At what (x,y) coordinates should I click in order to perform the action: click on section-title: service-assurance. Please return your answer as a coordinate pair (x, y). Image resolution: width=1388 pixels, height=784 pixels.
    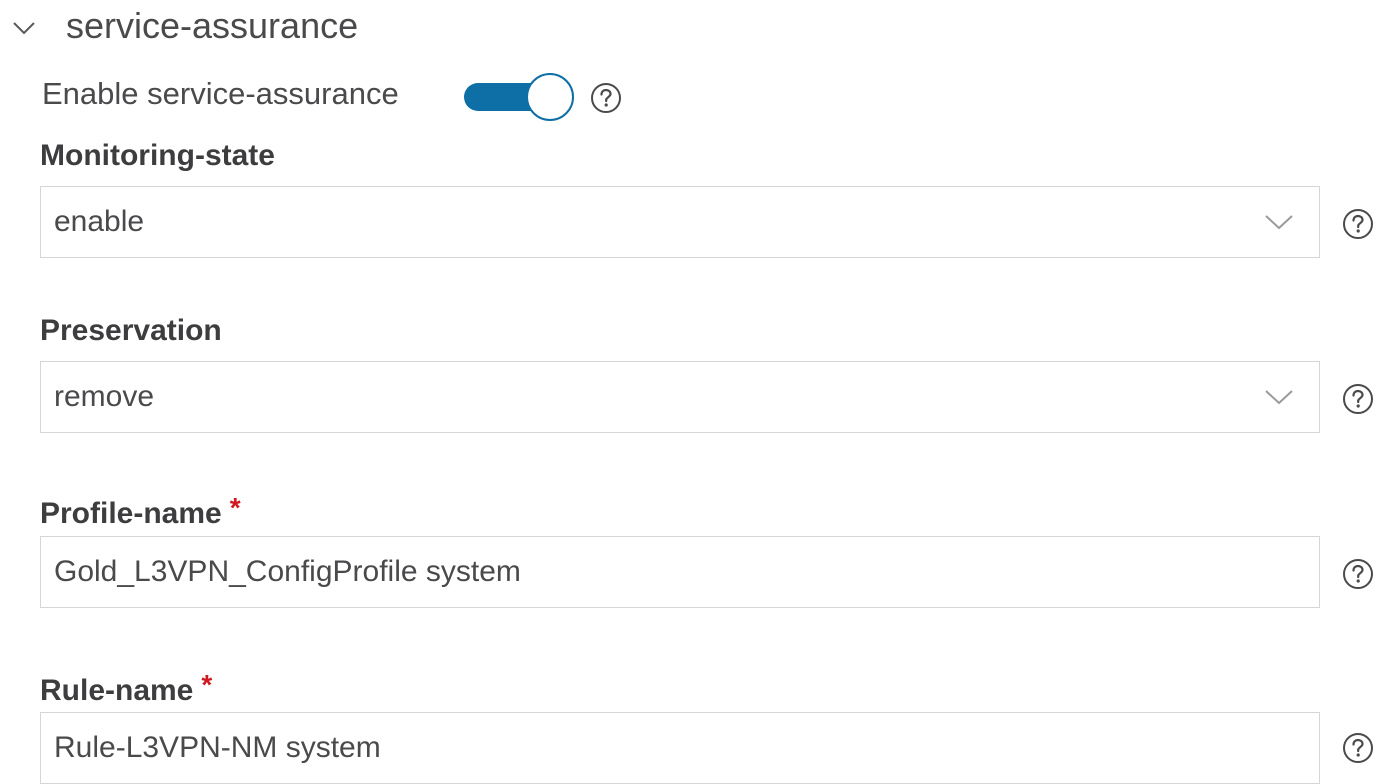
    Looking at the image, I should click on (212, 25).